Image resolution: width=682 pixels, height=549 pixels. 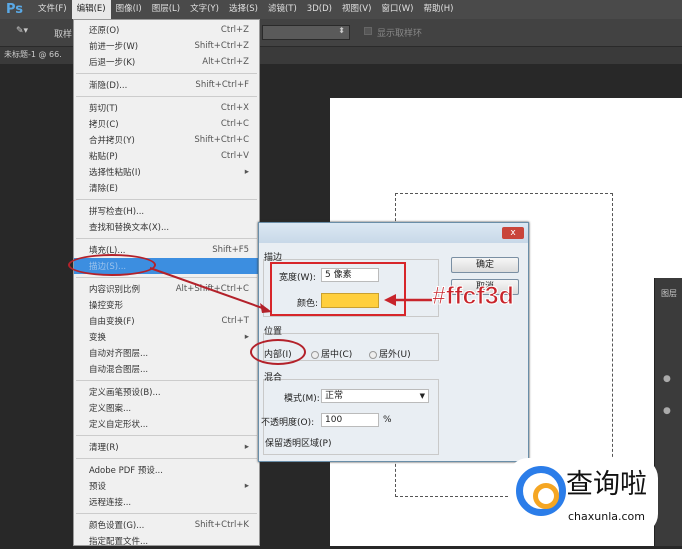 I want to click on hex-annotation: #ffcf3d, so click(x=473, y=296).